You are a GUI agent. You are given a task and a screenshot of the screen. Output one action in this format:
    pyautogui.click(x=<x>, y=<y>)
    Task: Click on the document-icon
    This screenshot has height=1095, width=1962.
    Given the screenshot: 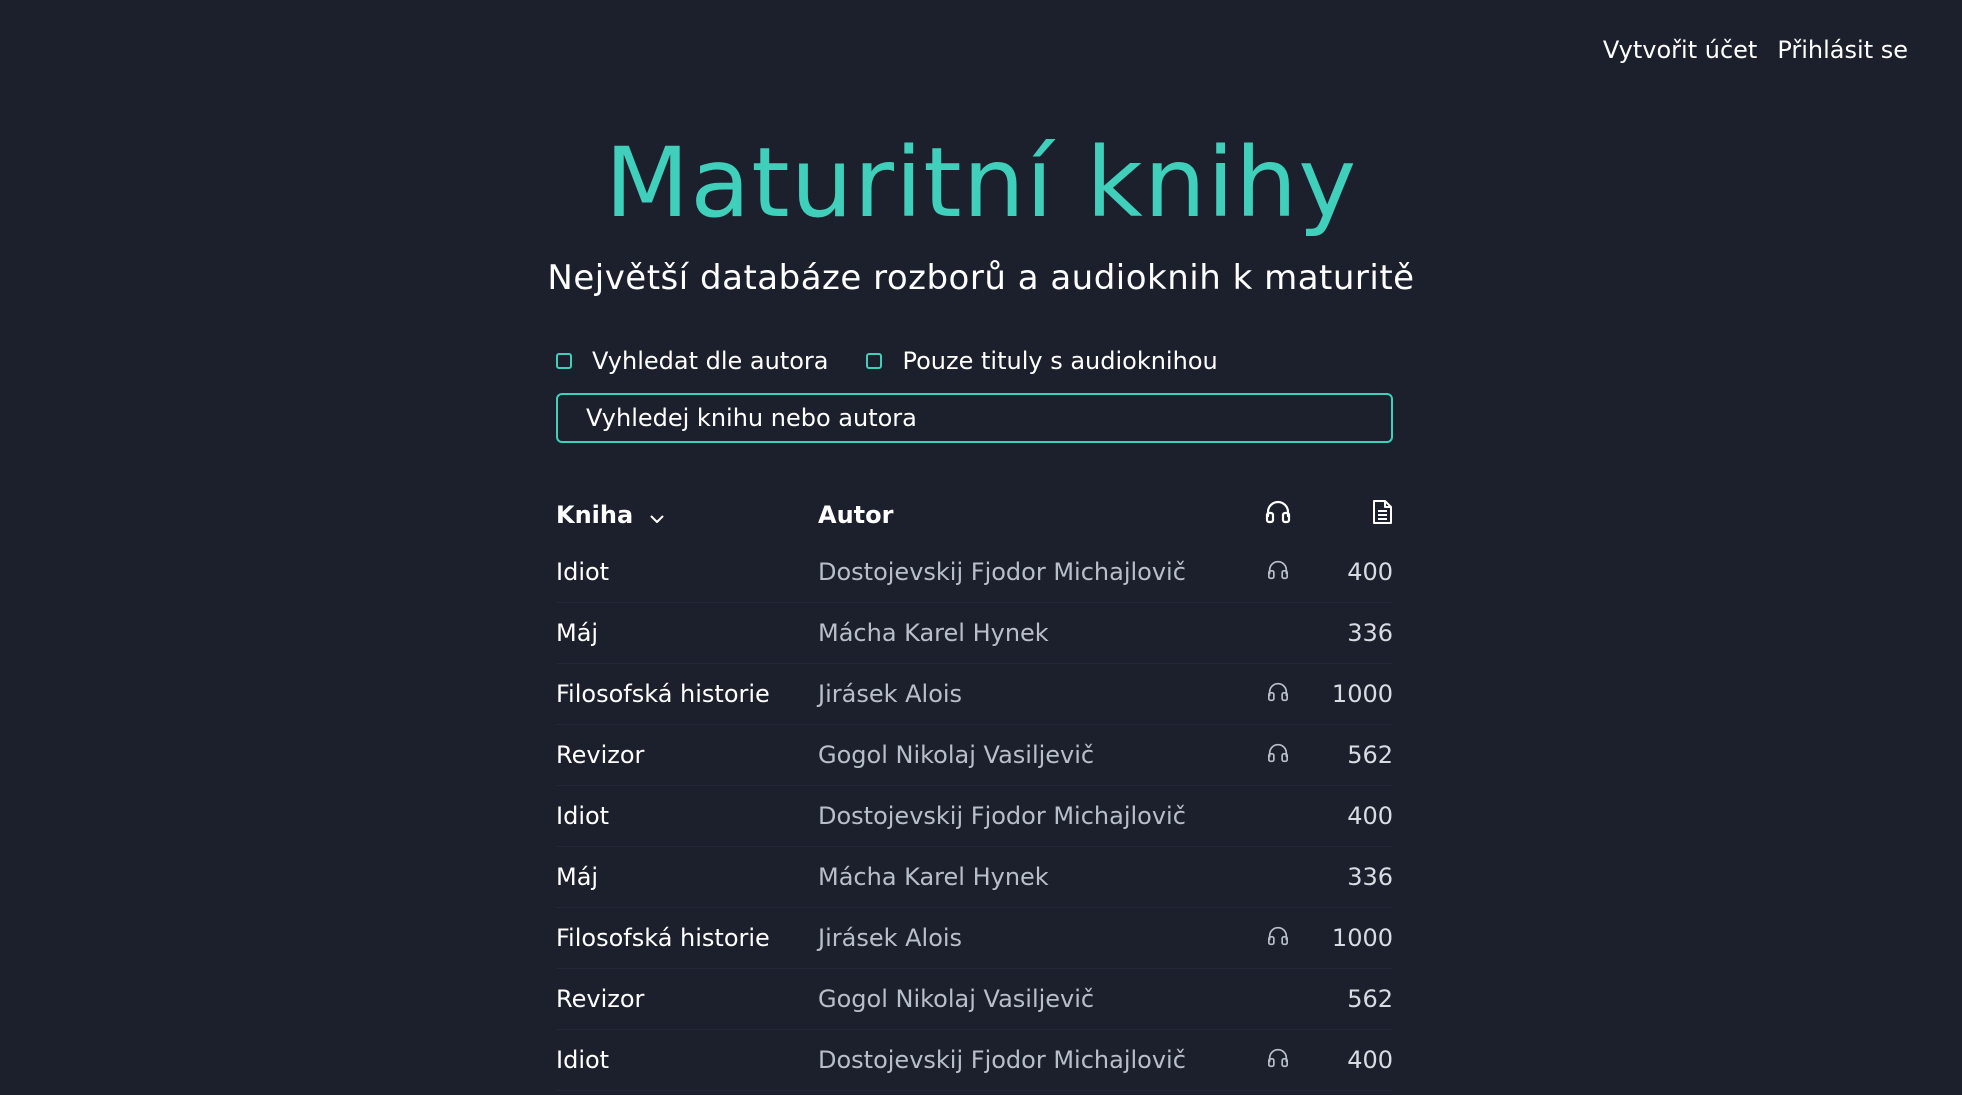 What is the action you would take?
    pyautogui.click(x=1382, y=515)
    